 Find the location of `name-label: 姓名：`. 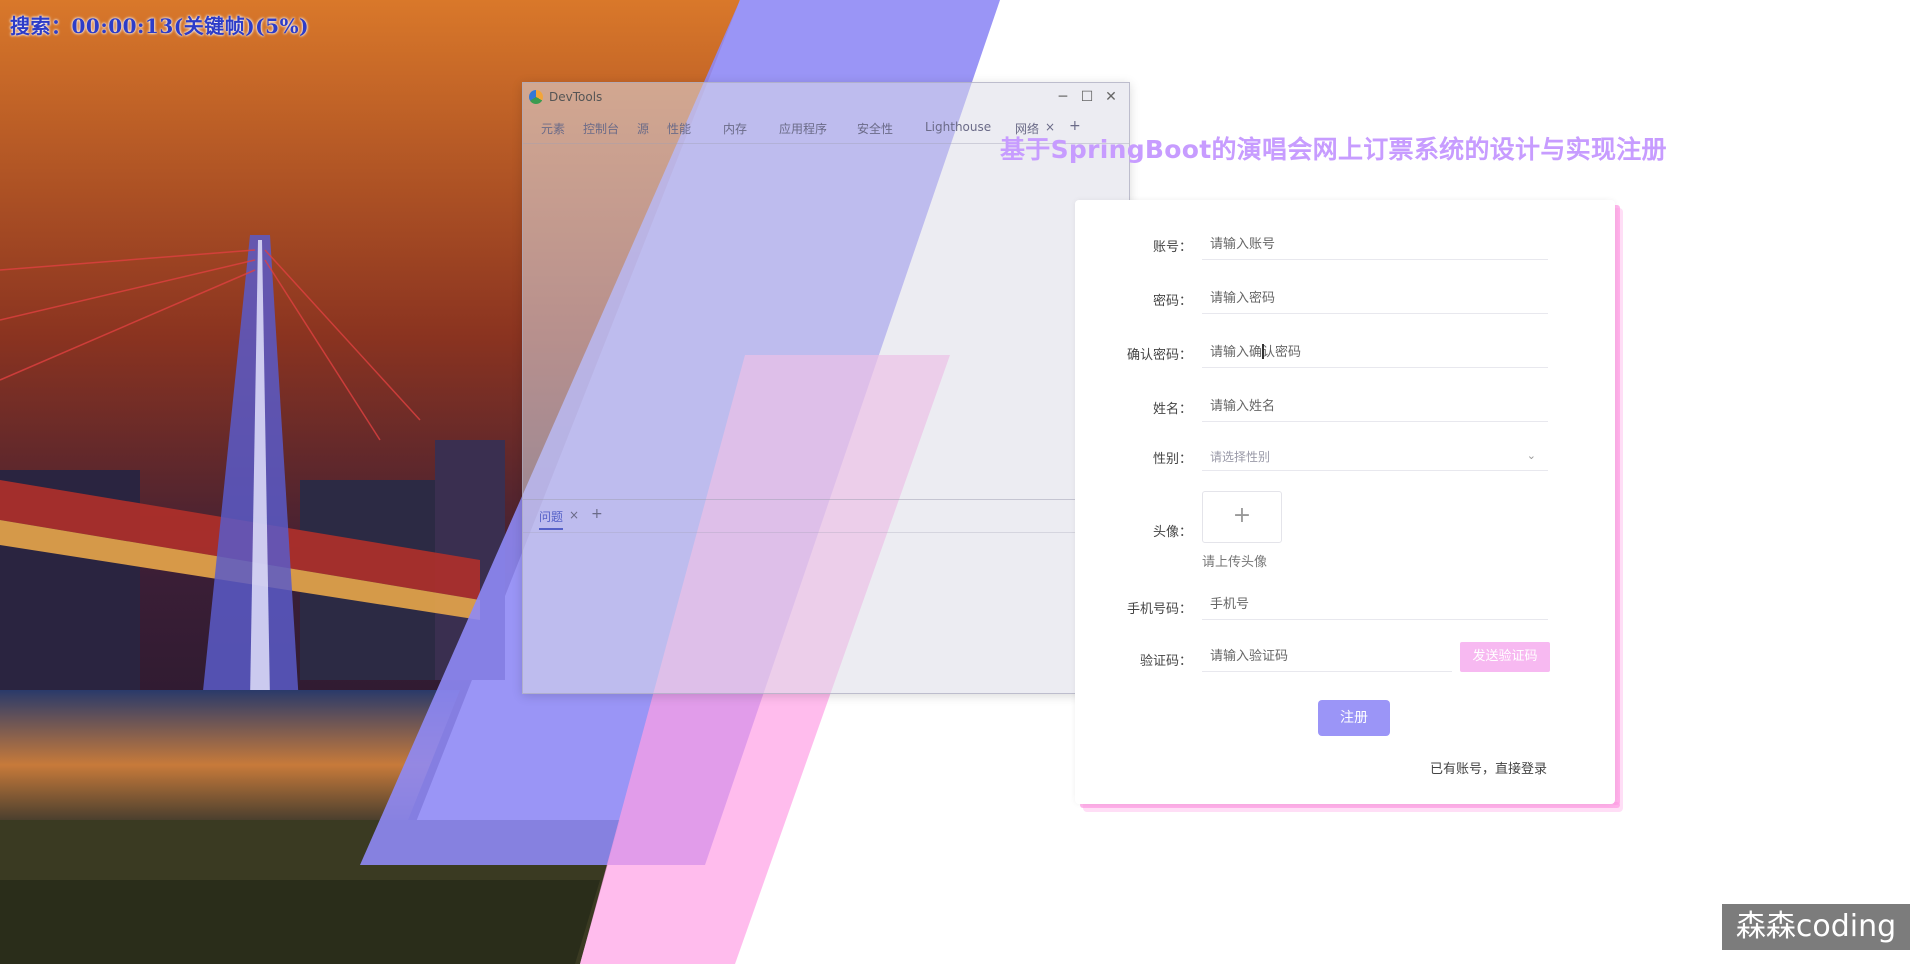

name-label: 姓名： is located at coordinates (1172, 409).